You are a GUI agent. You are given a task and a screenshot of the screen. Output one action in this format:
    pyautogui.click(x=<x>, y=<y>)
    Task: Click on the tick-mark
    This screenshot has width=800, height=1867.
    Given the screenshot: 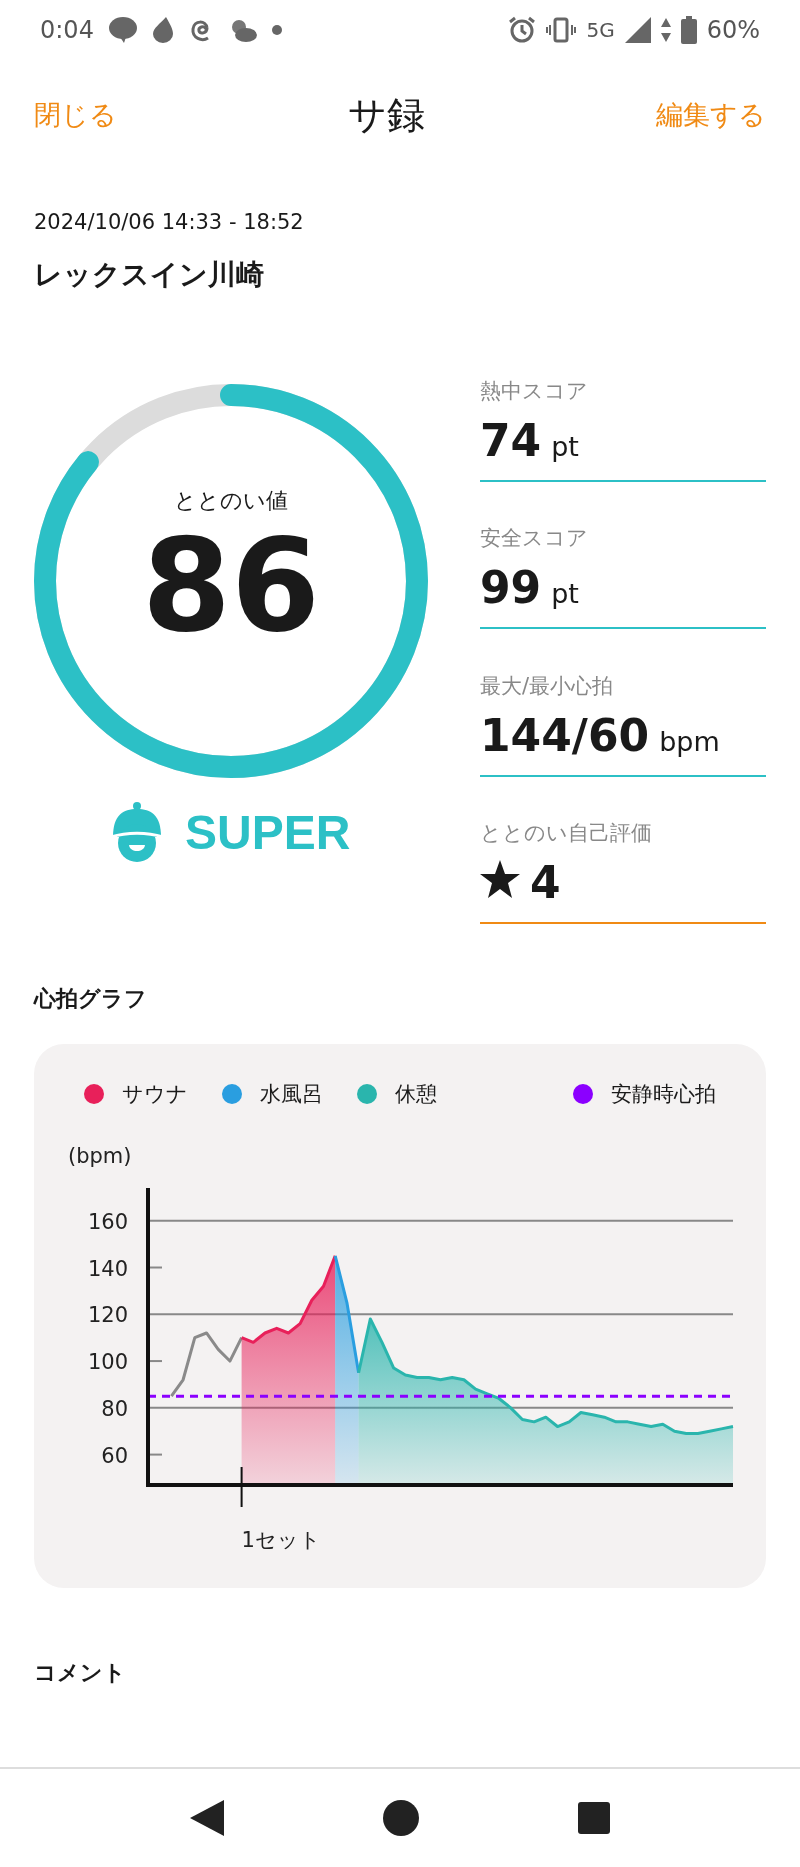 What is the action you would take?
    pyautogui.click(x=241, y=1487)
    